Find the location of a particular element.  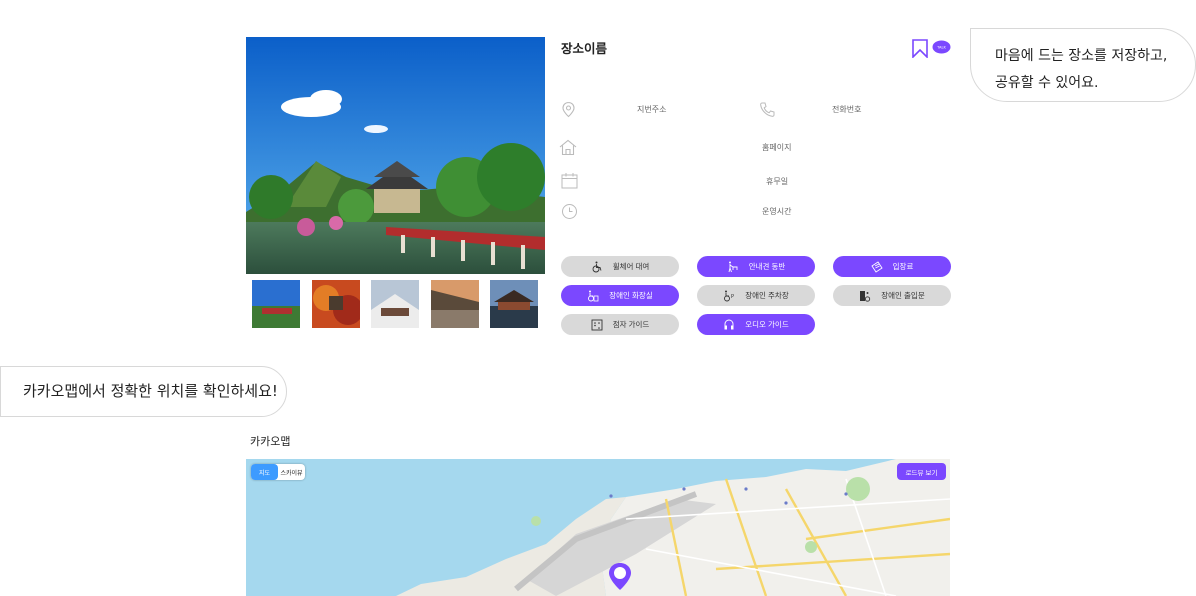

feature-admission-fee-button: 입장료 is located at coordinates (892, 266).